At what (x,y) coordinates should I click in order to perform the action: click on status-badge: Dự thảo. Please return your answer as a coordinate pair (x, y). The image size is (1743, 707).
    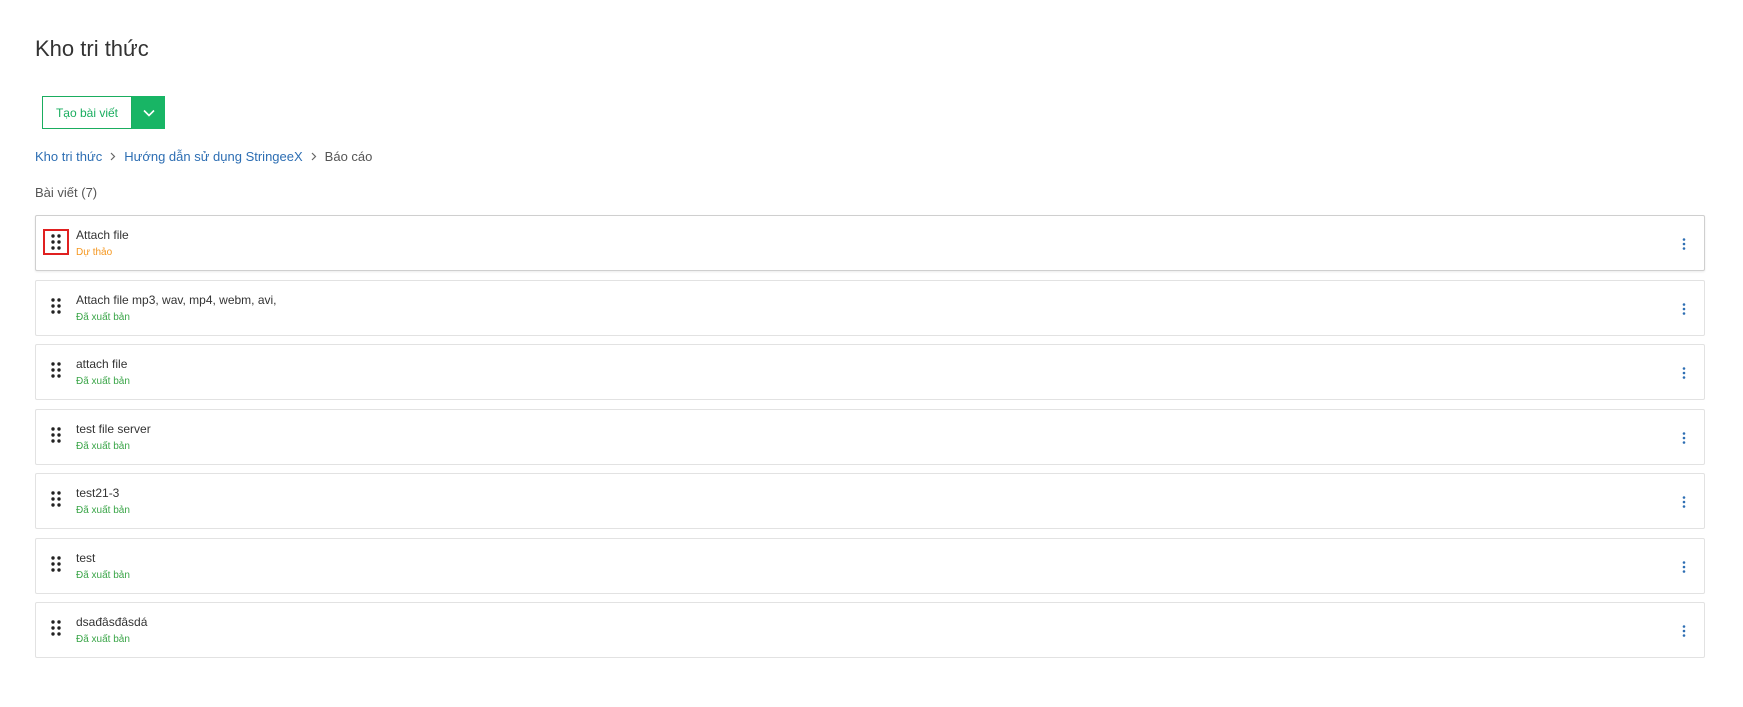
    Looking at the image, I should click on (94, 252).